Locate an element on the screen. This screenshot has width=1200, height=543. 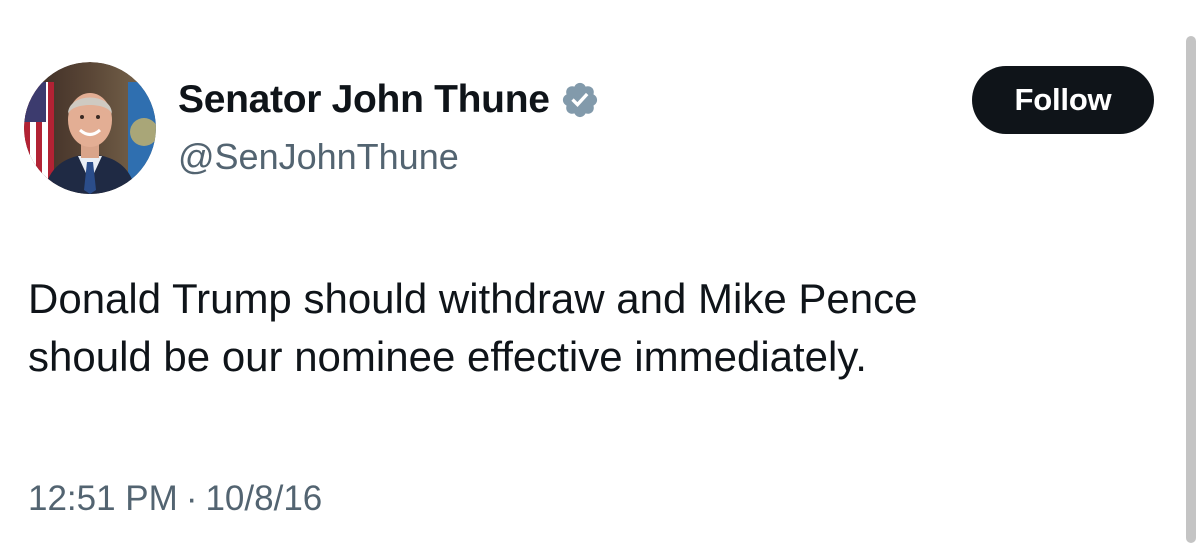
tweet-timestamp: 12:51 PM · 10/8/16 is located at coordinates (175, 499).